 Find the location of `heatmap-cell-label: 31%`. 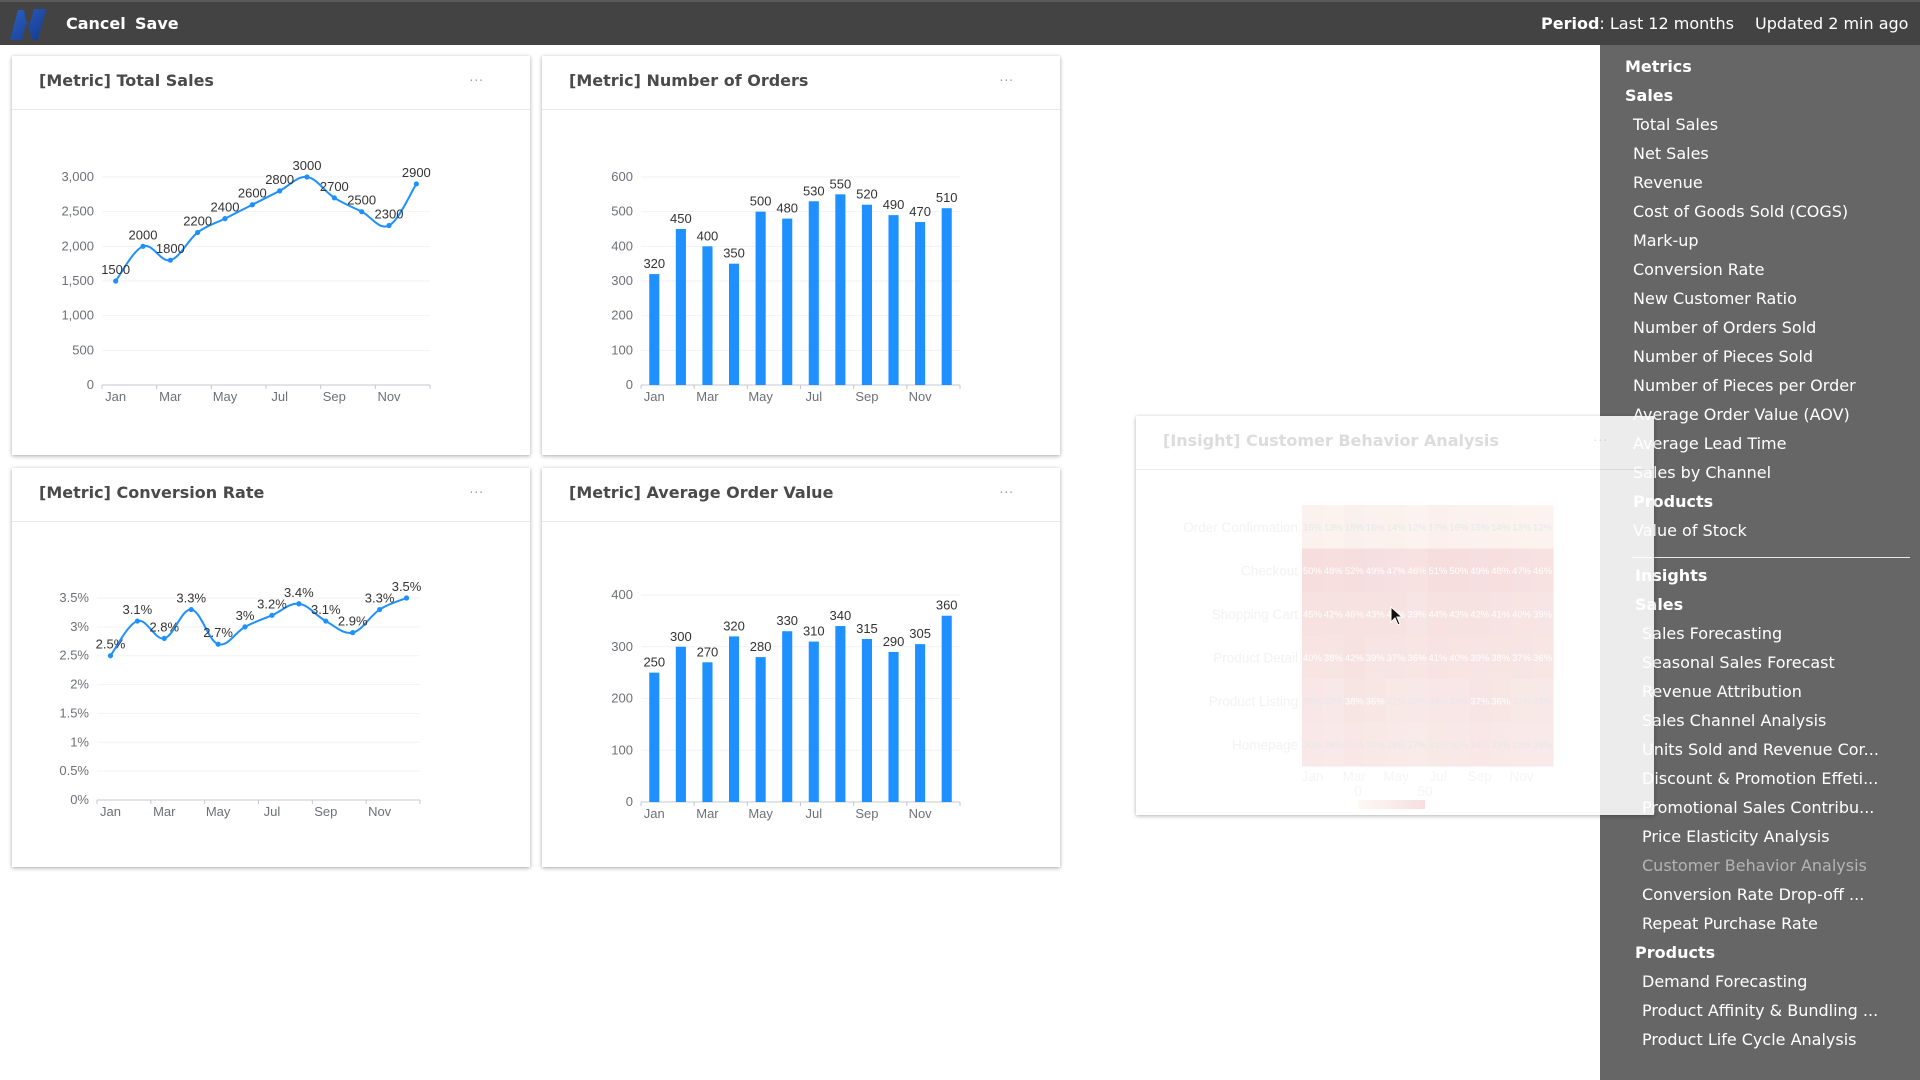

heatmap-cell-label: 31% is located at coordinates (1522, 701).